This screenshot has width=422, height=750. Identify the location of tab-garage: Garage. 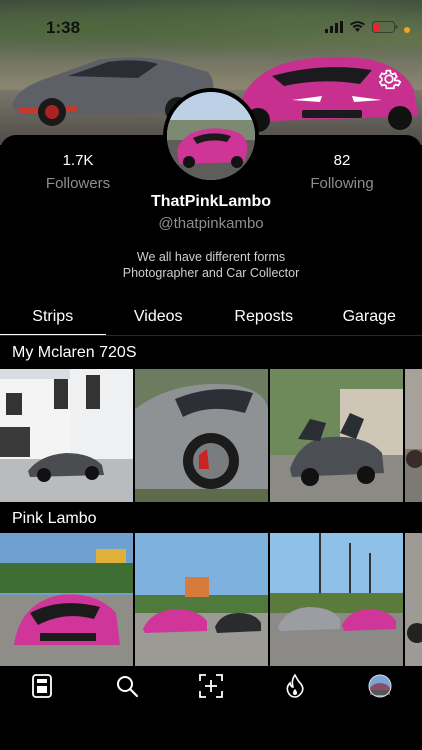
(369, 318).